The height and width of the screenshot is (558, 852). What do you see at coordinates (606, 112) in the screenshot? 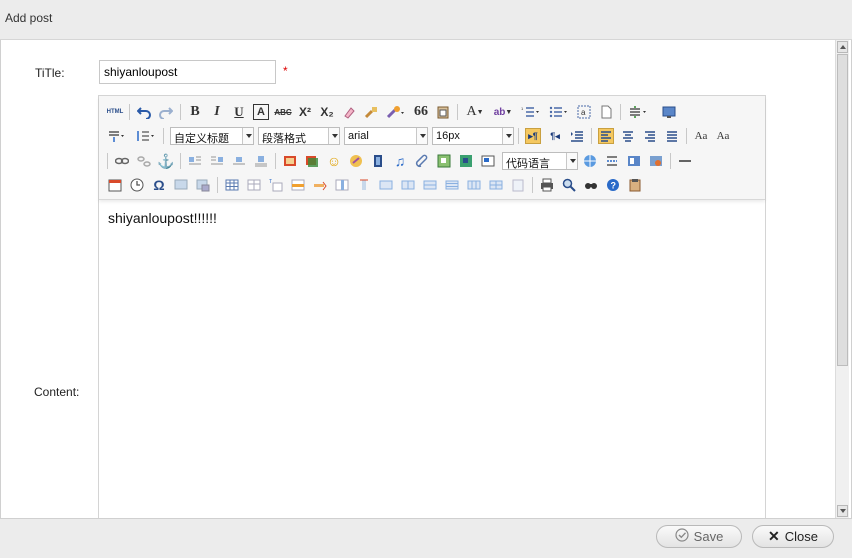
I see `new-document-icon` at bounding box center [606, 112].